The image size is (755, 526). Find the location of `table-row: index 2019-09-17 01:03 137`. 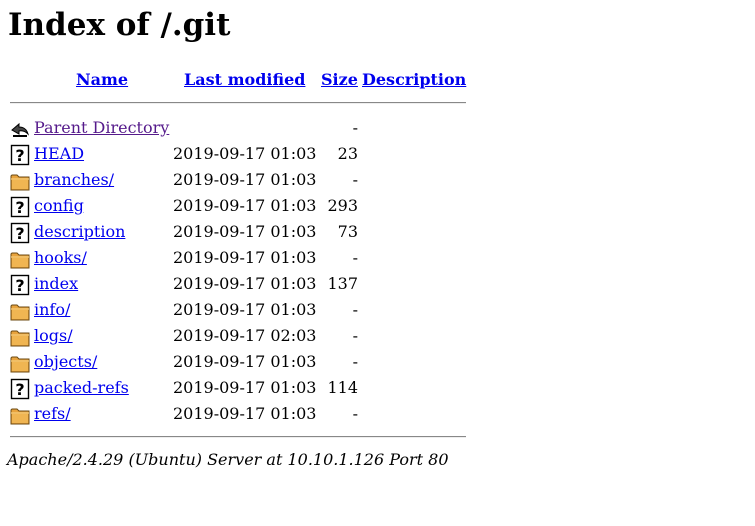

table-row: index 2019-09-17 01:03 137 is located at coordinates (235, 284).